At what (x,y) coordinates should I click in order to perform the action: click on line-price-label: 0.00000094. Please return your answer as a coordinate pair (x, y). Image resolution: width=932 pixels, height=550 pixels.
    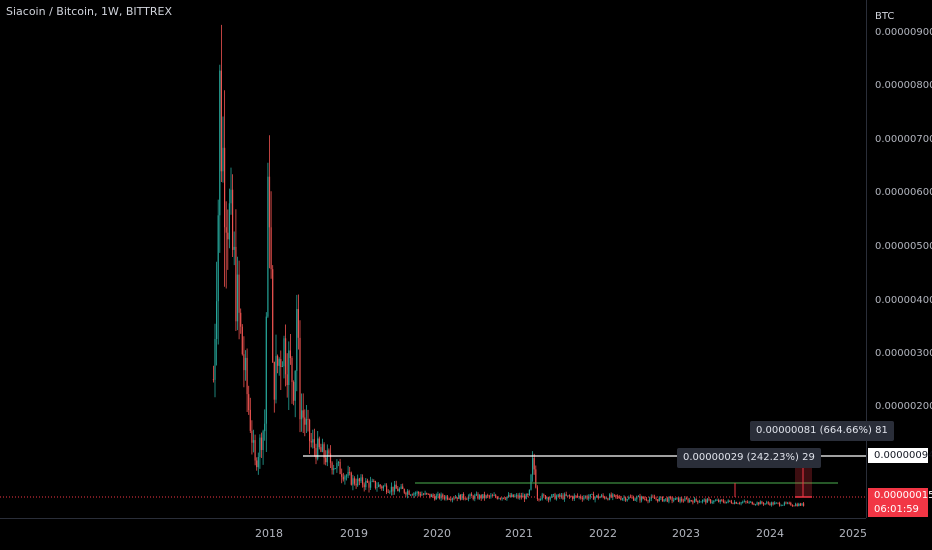
    Looking at the image, I should click on (900, 455).